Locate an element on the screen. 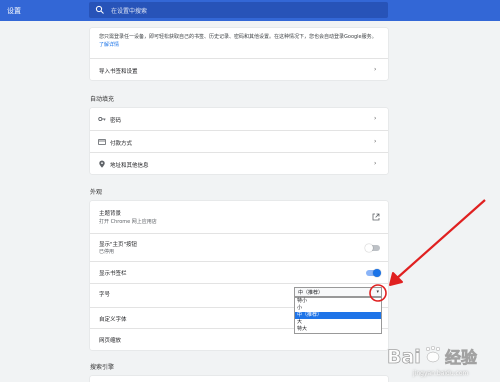 This screenshot has width=500, height=382. baidu-watermark: Bai 经验 jingyan.baidu.com is located at coordinates (440, 360).